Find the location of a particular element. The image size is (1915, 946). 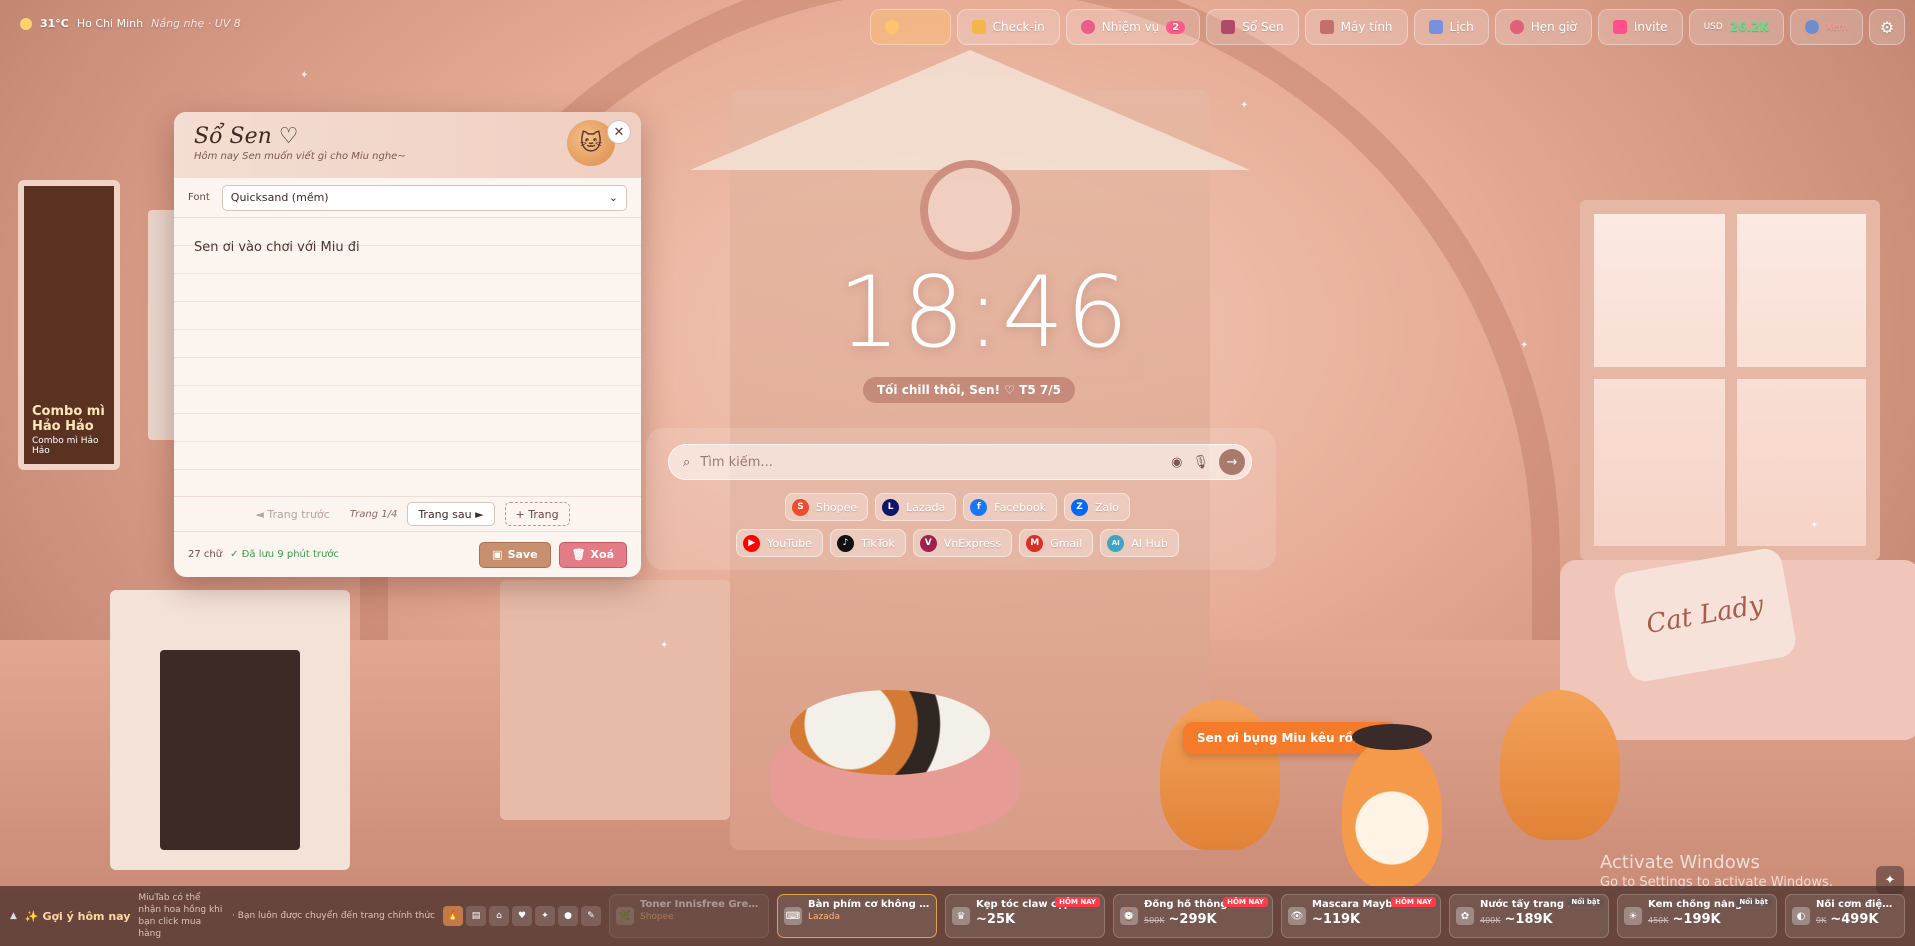

product-thumb-icon: ✿ is located at coordinates (1465, 916).